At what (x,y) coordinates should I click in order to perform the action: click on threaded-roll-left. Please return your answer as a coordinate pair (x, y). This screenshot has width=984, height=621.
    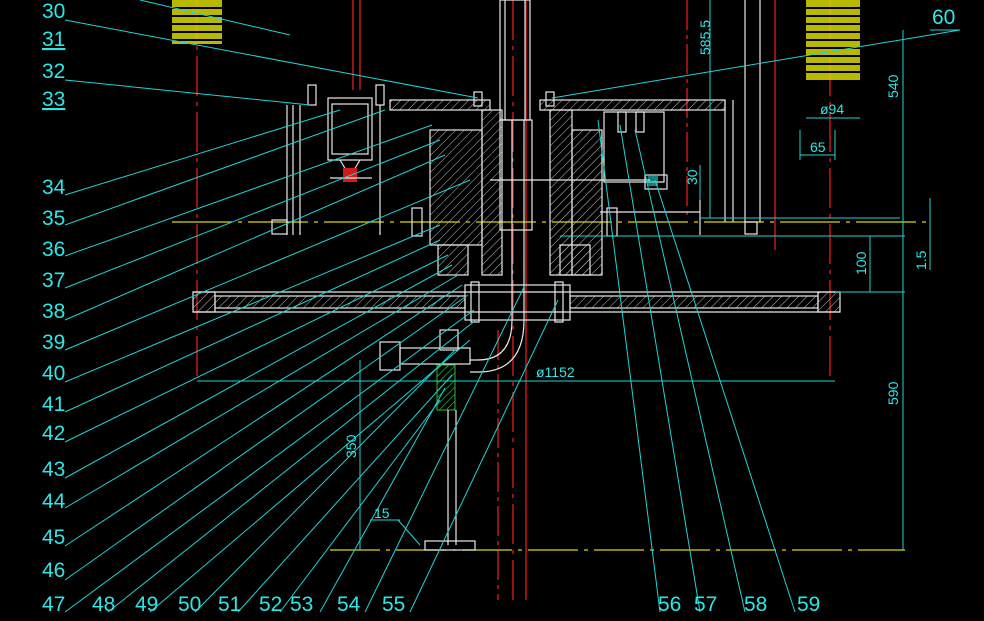
    Looking at the image, I should click on (197, 22).